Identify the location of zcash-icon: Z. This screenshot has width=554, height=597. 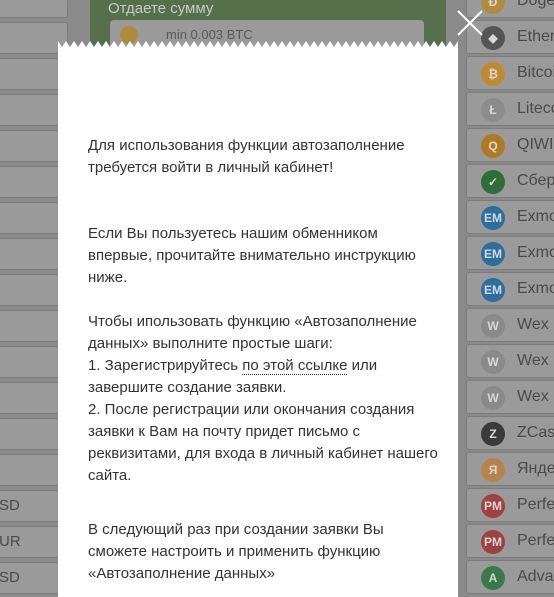
(493, 434).